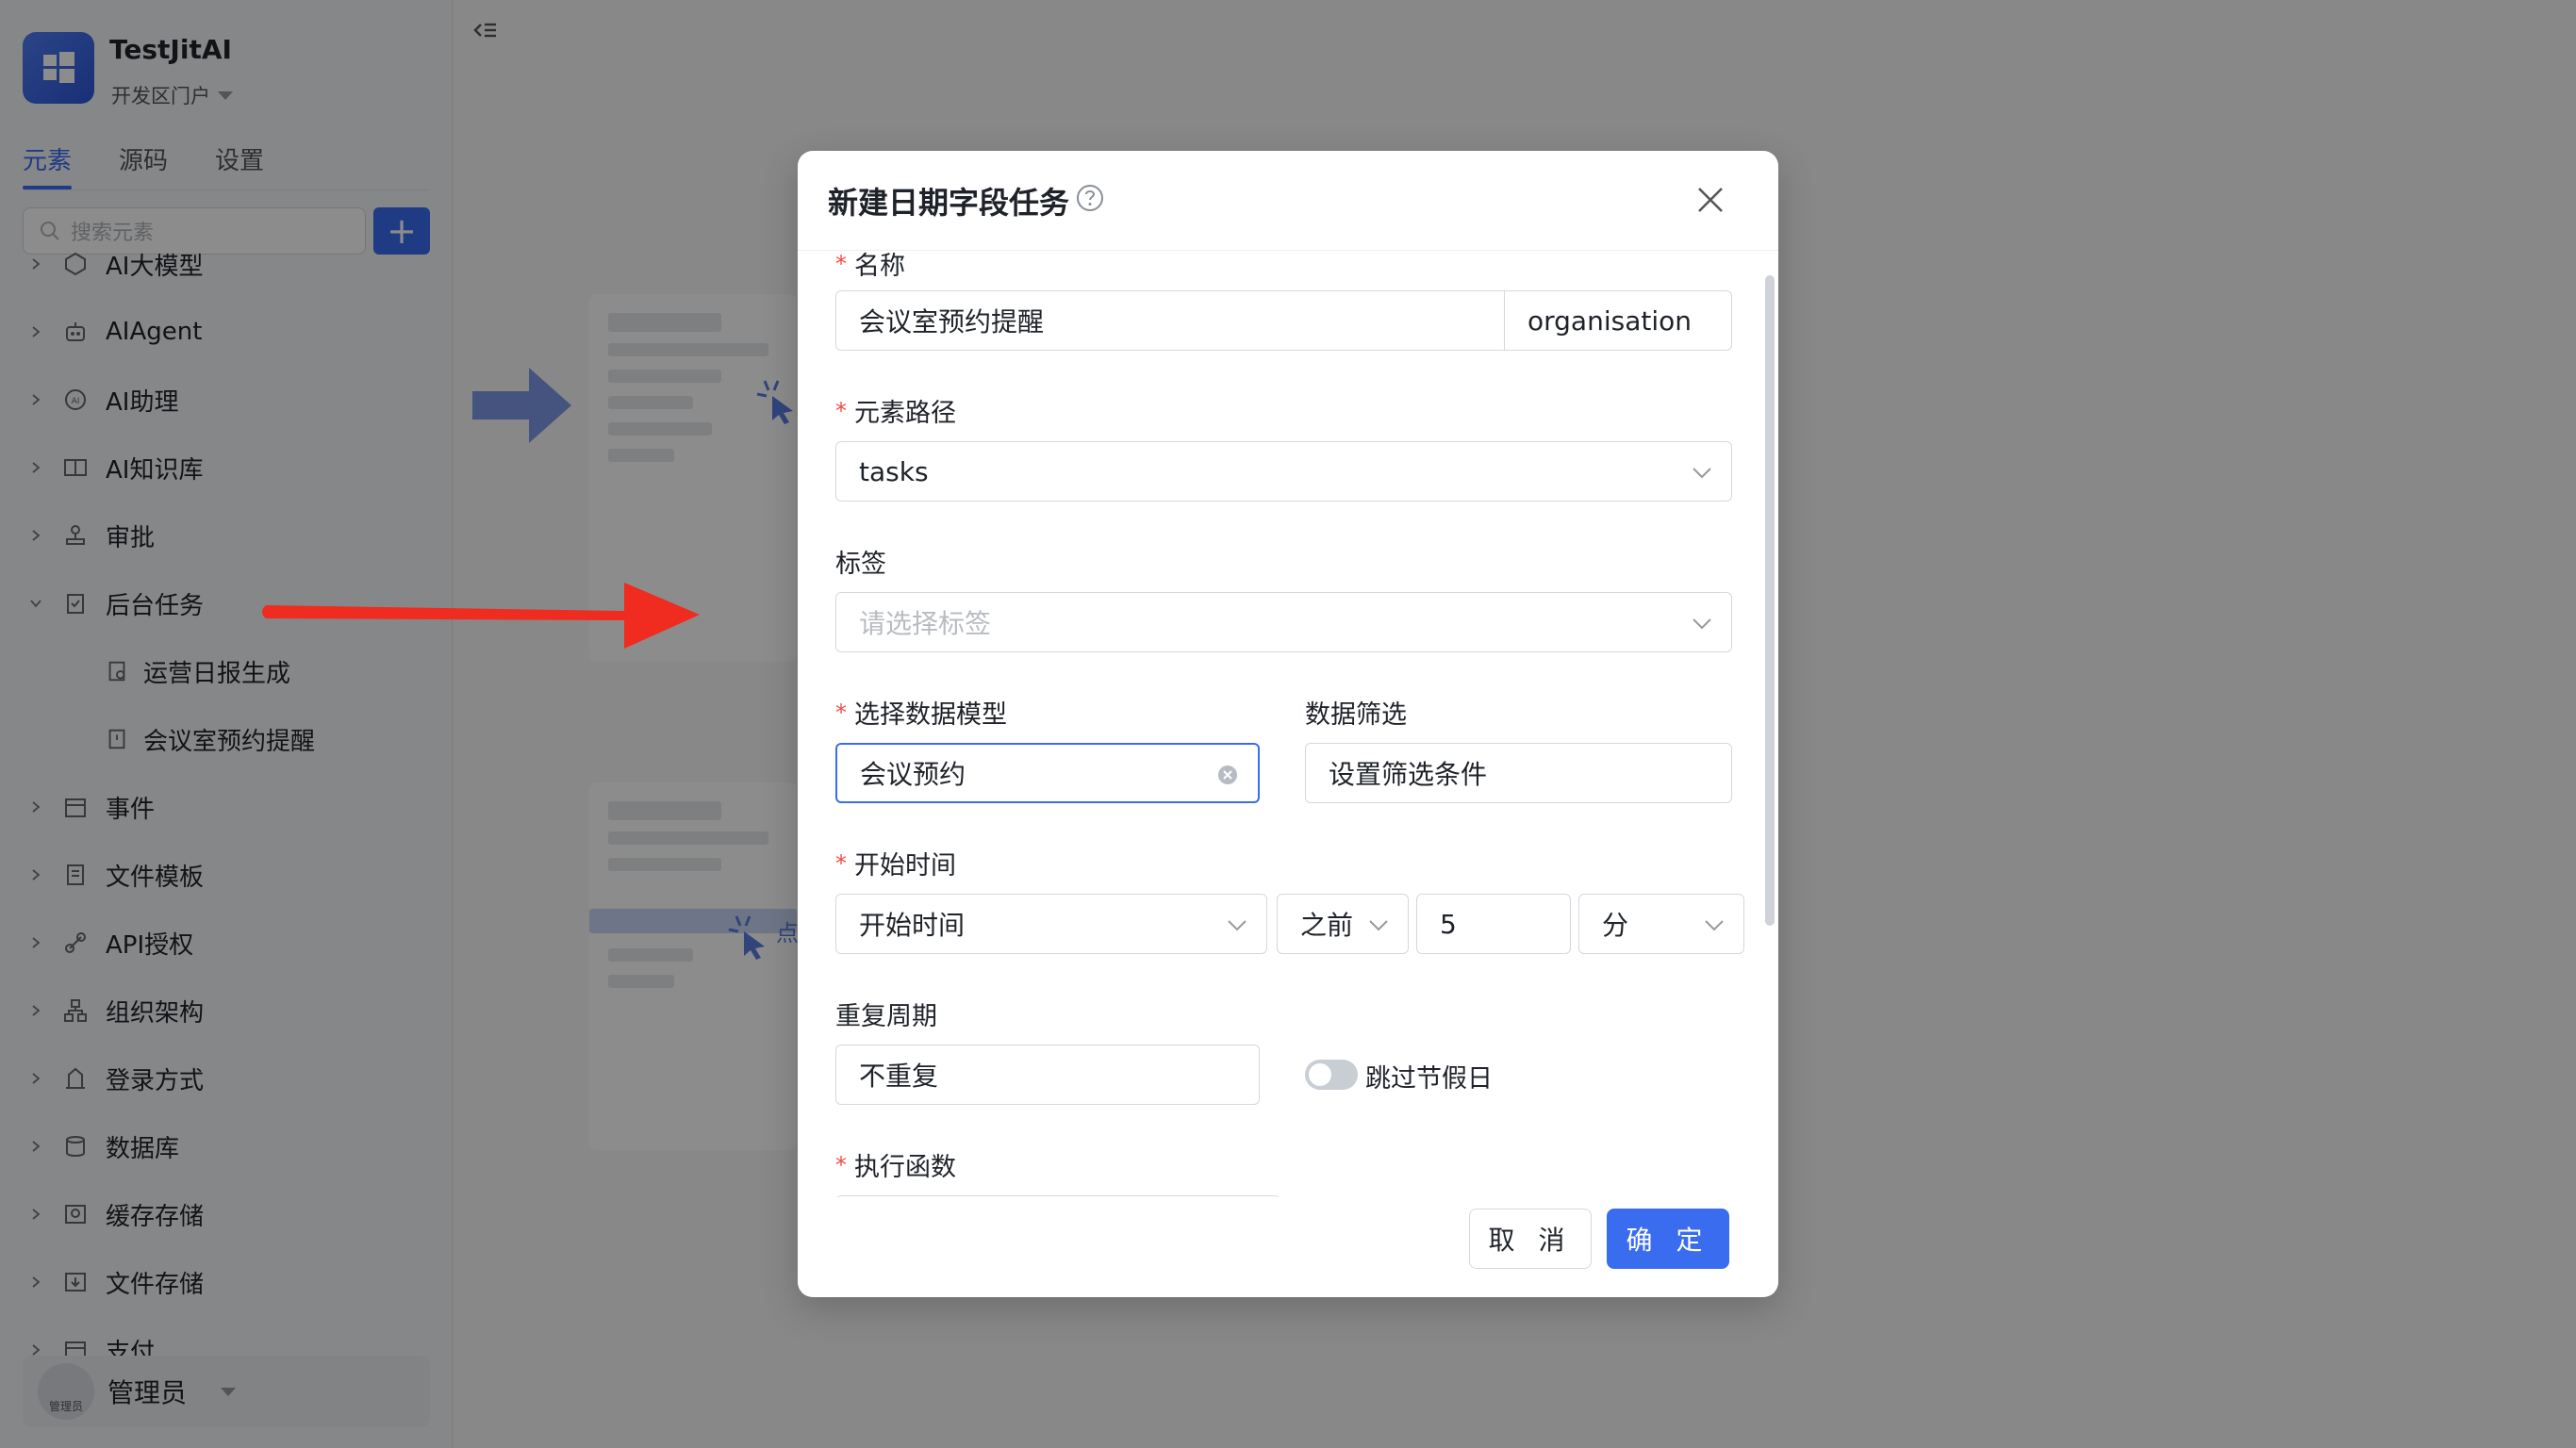 The image size is (2576, 1448). What do you see at coordinates (1615, 925) in the screenshot?
I see `start-time-unit-value: 分` at bounding box center [1615, 925].